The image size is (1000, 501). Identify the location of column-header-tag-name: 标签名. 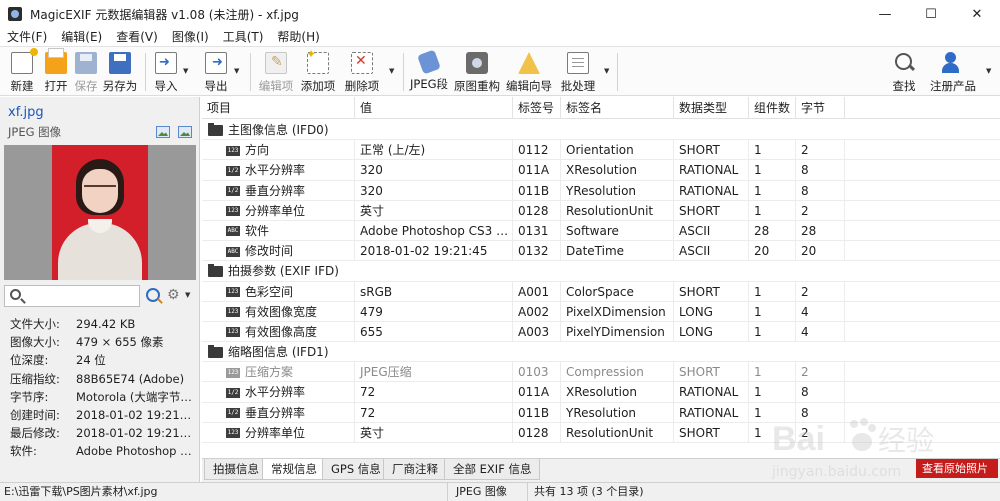
(617, 108).